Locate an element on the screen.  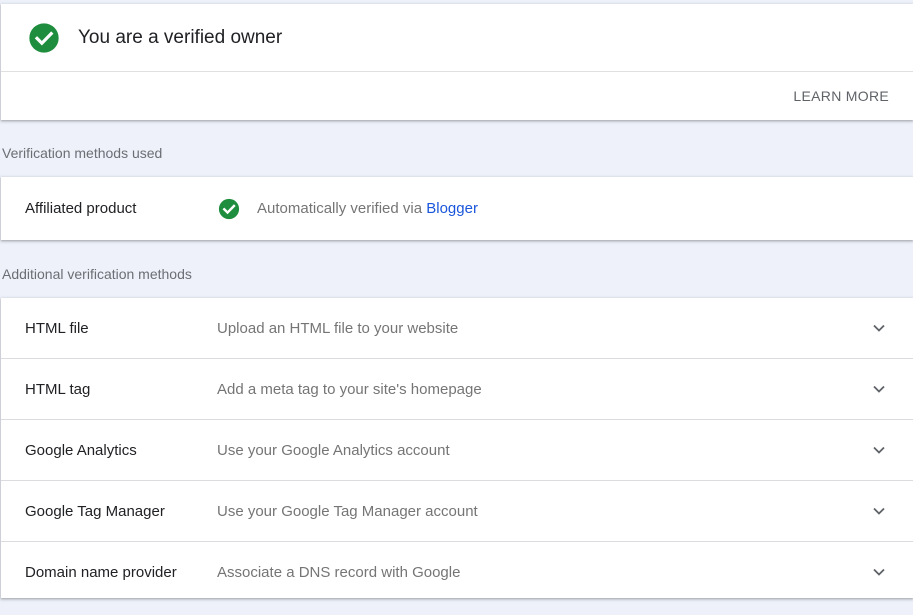
method-label: Domain name provider is located at coordinates (101, 572).